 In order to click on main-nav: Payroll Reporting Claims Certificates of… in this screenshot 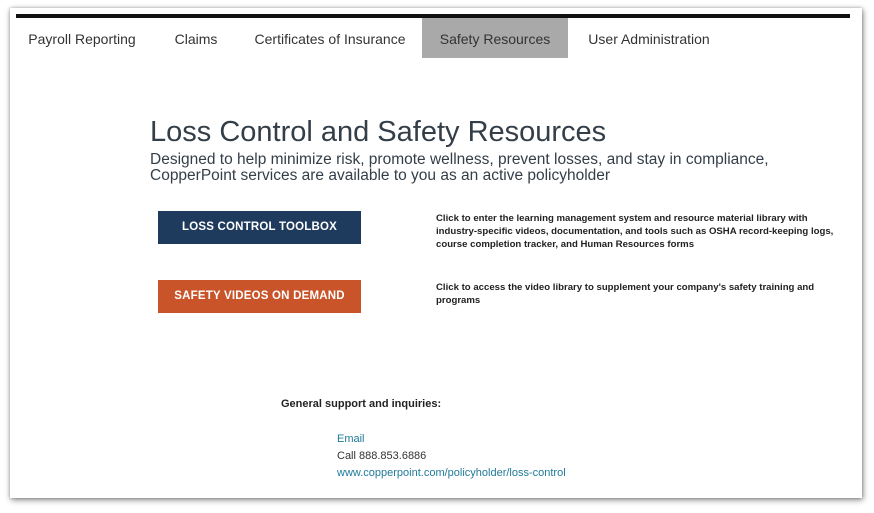, I will do `click(433, 38)`.